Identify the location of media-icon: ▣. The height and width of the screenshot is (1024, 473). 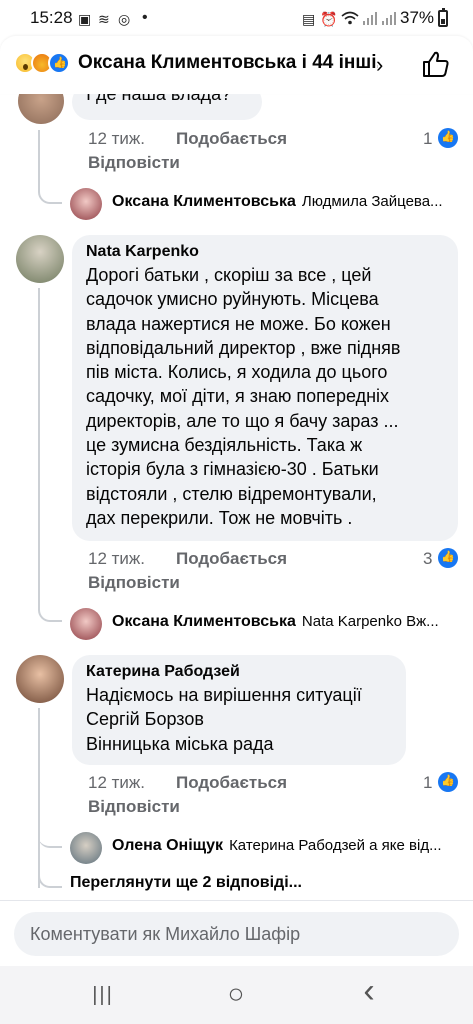
(85, 19).